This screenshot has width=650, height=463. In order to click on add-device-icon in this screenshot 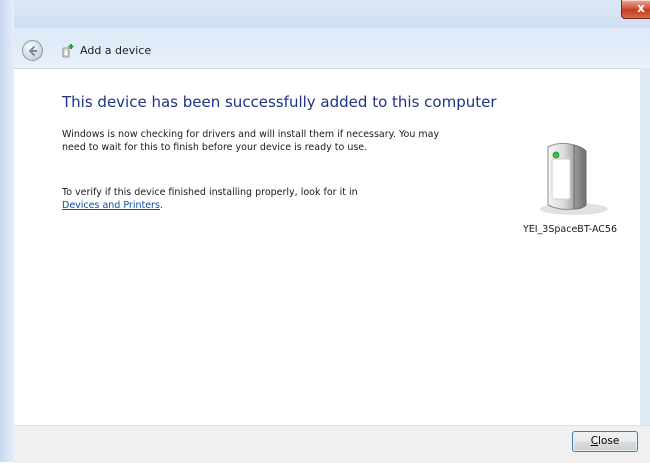, I will do `click(68, 51)`.